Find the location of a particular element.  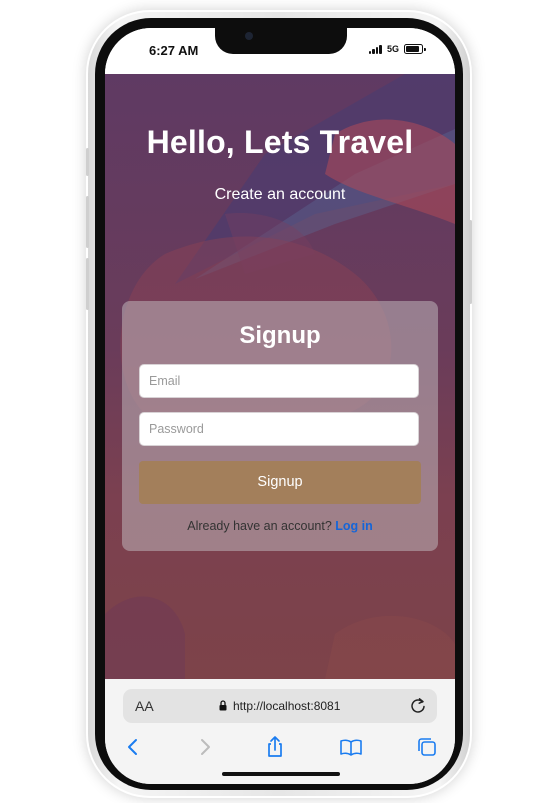

signup-button: Signup is located at coordinates (280, 482).